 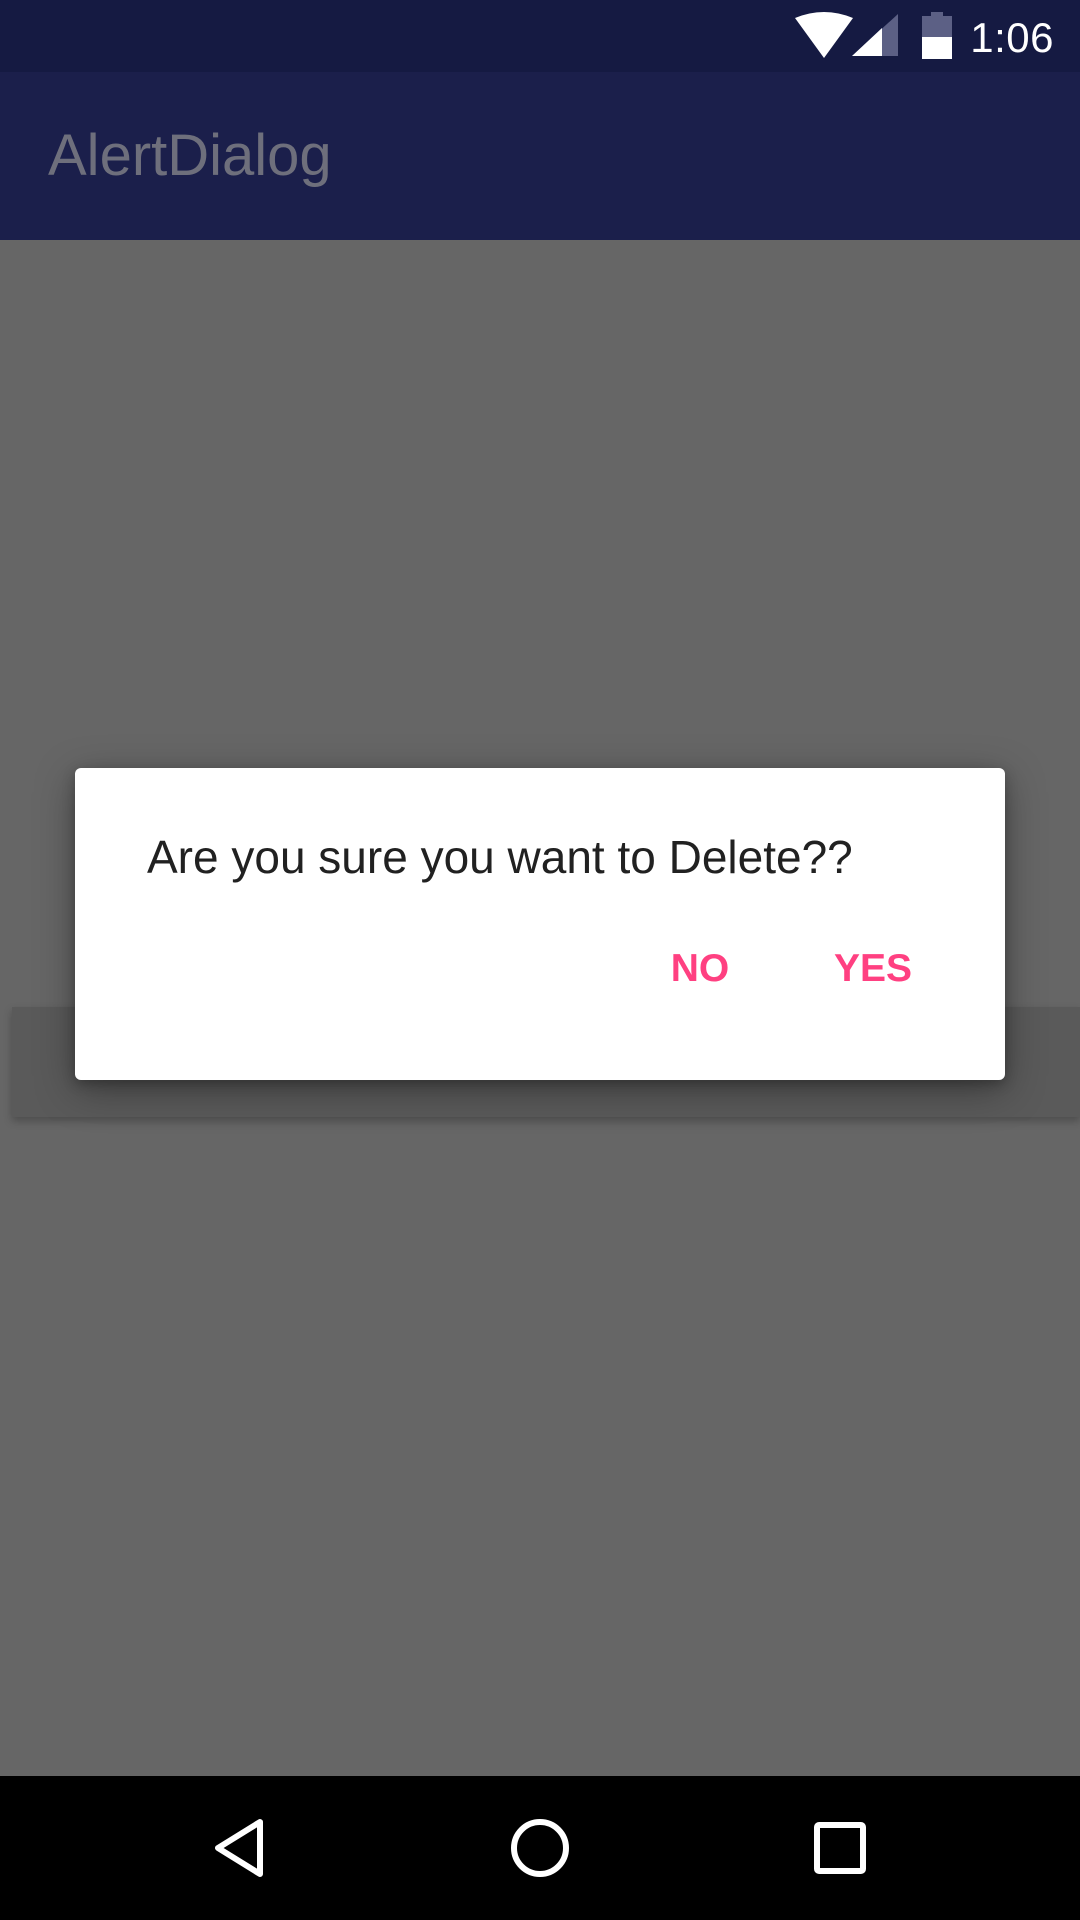 I want to click on navigation-bar, so click(x=540, y=1848).